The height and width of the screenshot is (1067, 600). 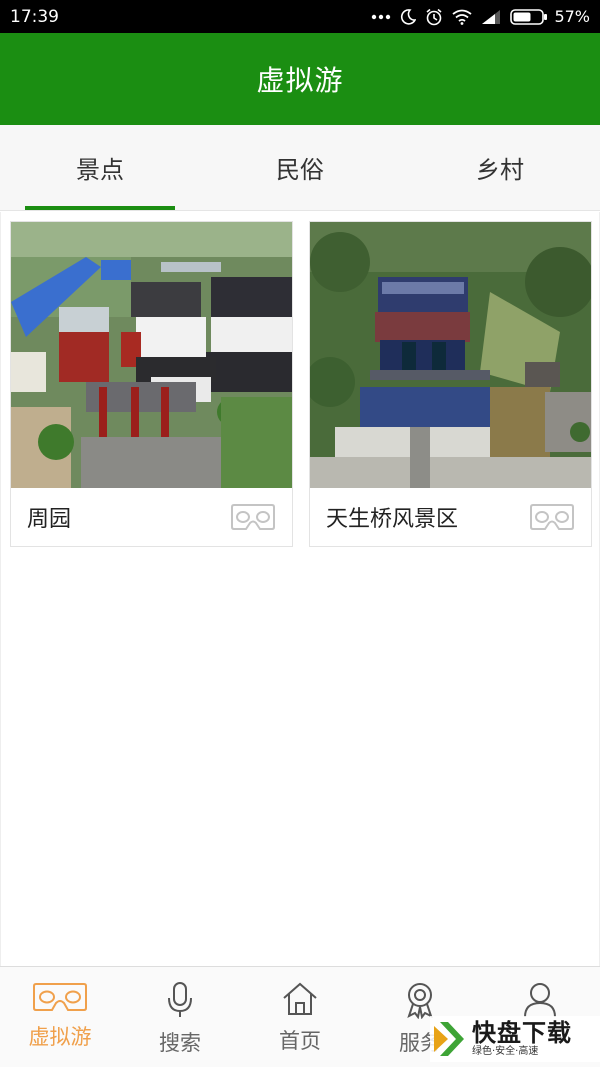 What do you see at coordinates (392, 519) in the screenshot?
I see `card-title: 天生桥风景区` at bounding box center [392, 519].